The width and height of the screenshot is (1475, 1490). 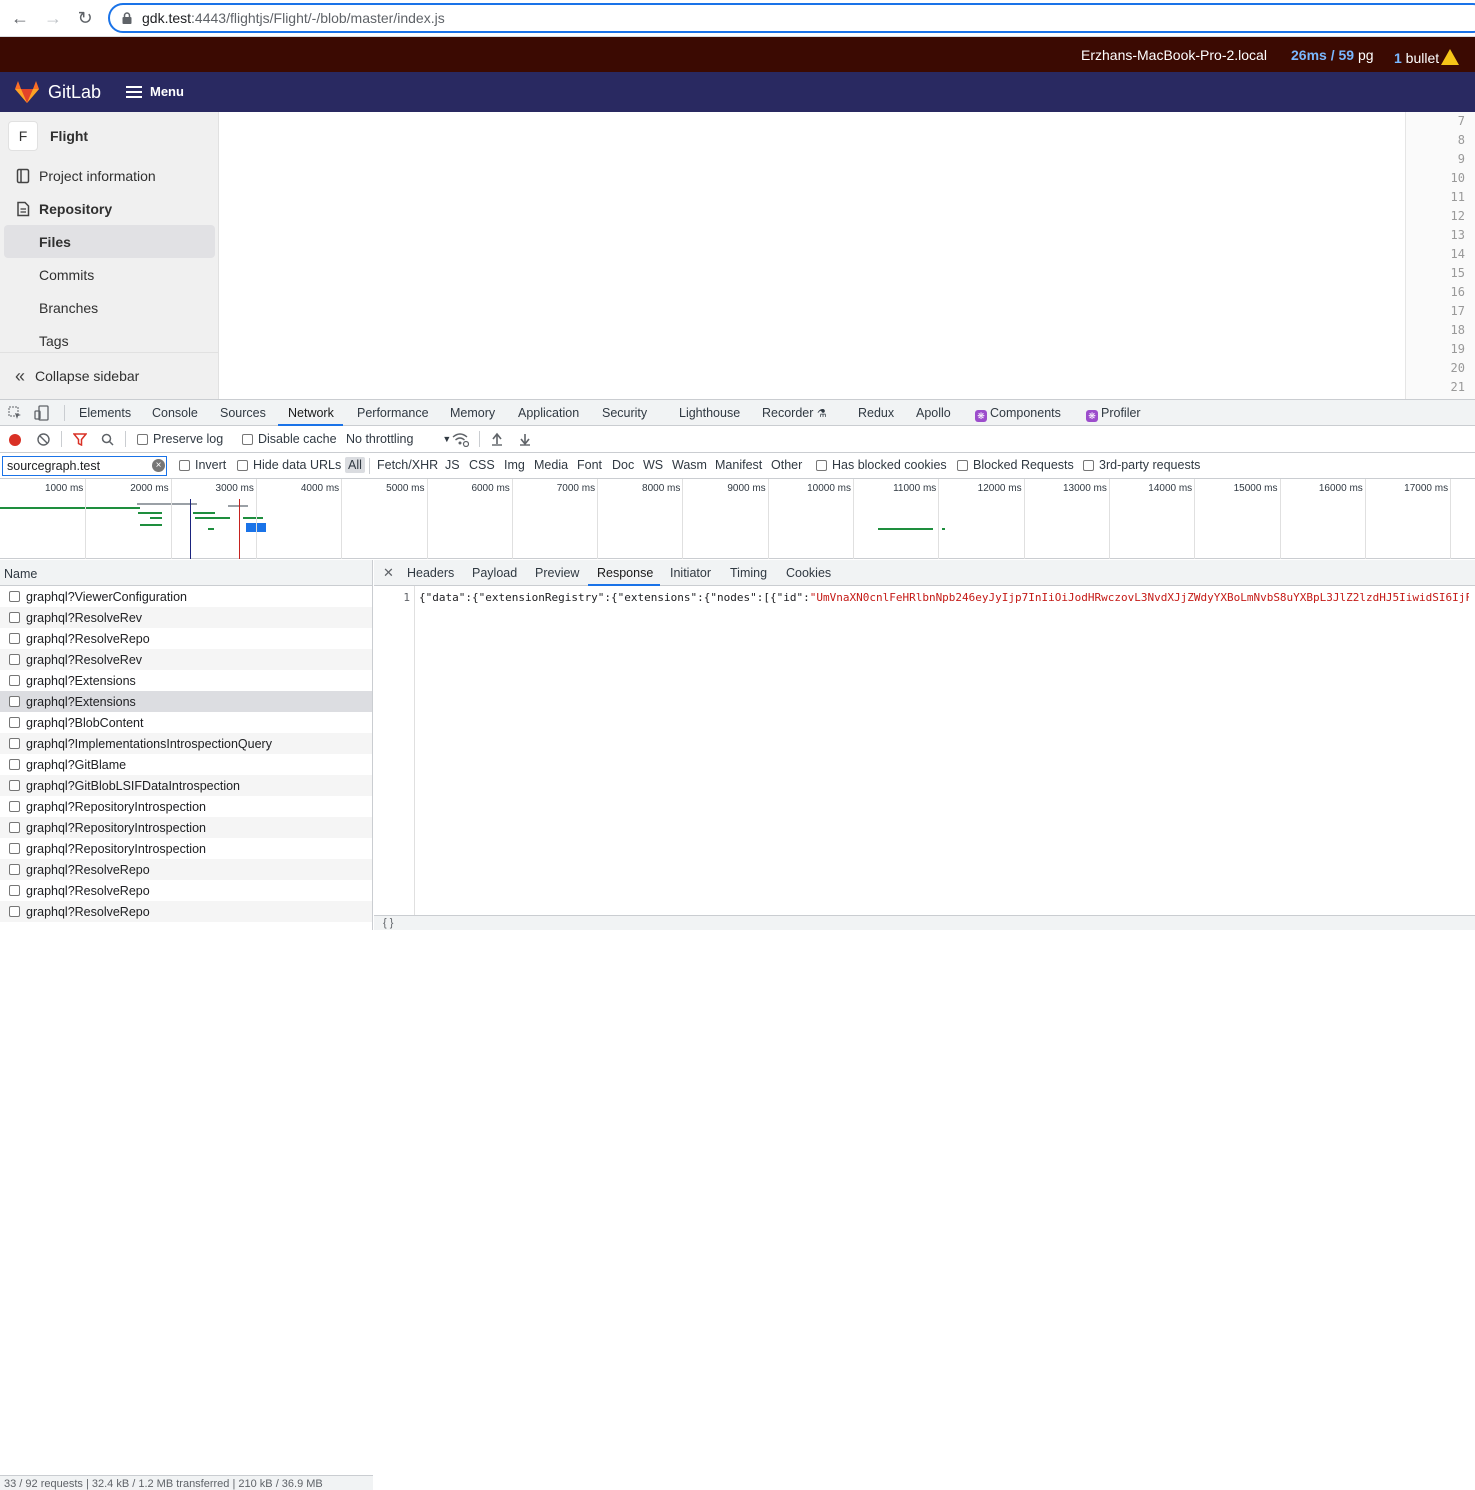 I want to click on device-toolbar-icon, so click(x=42, y=413).